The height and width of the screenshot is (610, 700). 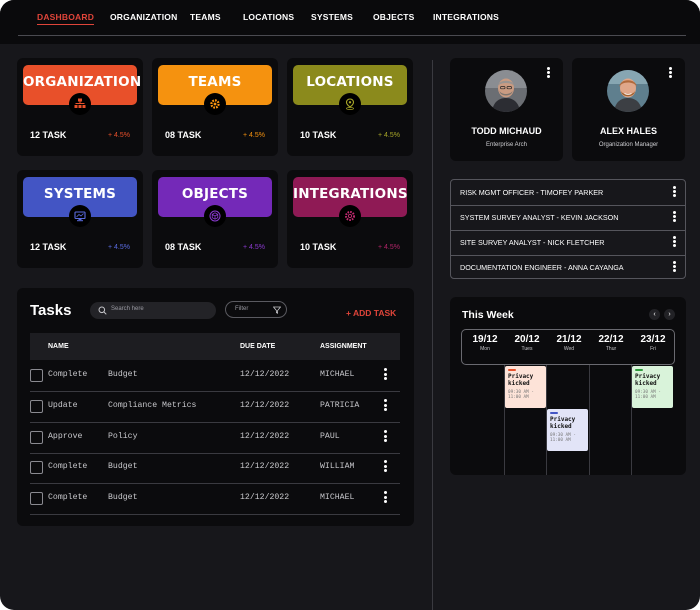 What do you see at coordinates (152, 405) in the screenshot?
I see `task-item: Compliance Metrics` at bounding box center [152, 405].